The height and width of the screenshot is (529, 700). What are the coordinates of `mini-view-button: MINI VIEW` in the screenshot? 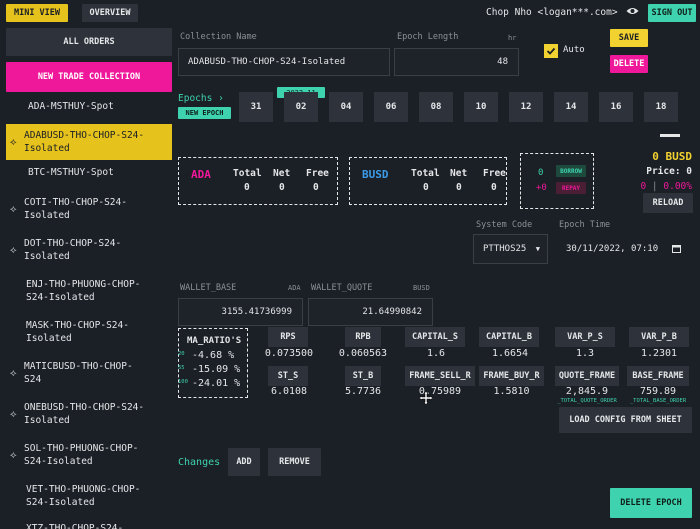 It's located at (37, 13).